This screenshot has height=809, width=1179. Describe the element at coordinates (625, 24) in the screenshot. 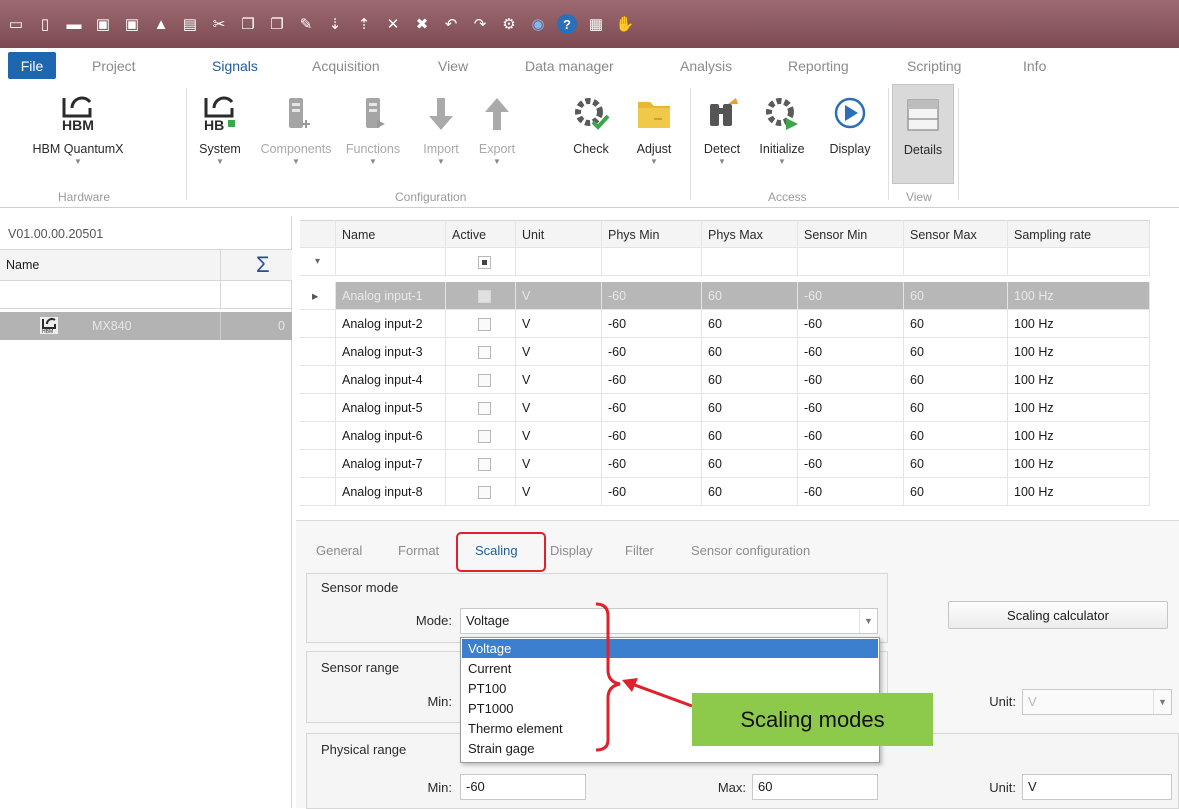

I see `hand-icon: ✋` at that location.